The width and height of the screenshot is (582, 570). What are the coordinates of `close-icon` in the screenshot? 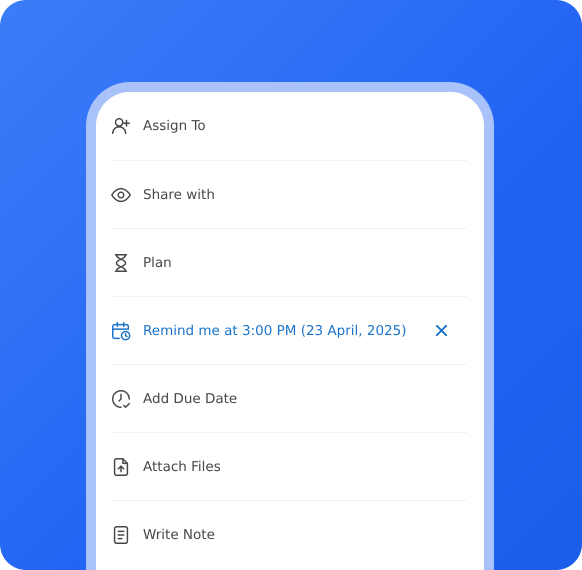 It's located at (441, 330).